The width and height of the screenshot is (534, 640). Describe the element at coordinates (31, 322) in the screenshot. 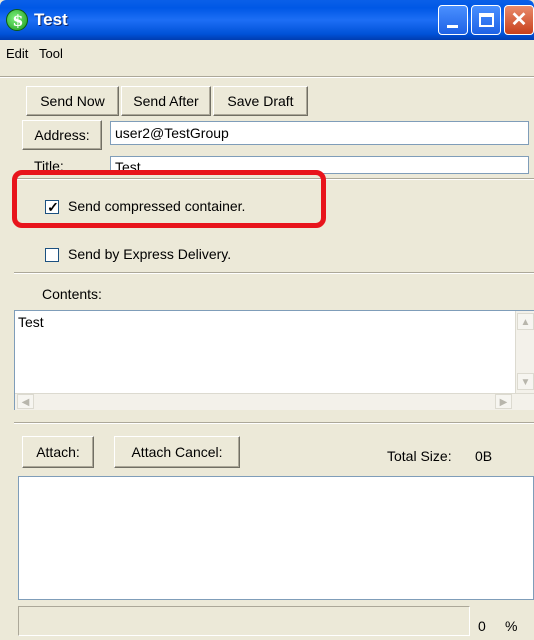

I see `contents-text: Test` at that location.